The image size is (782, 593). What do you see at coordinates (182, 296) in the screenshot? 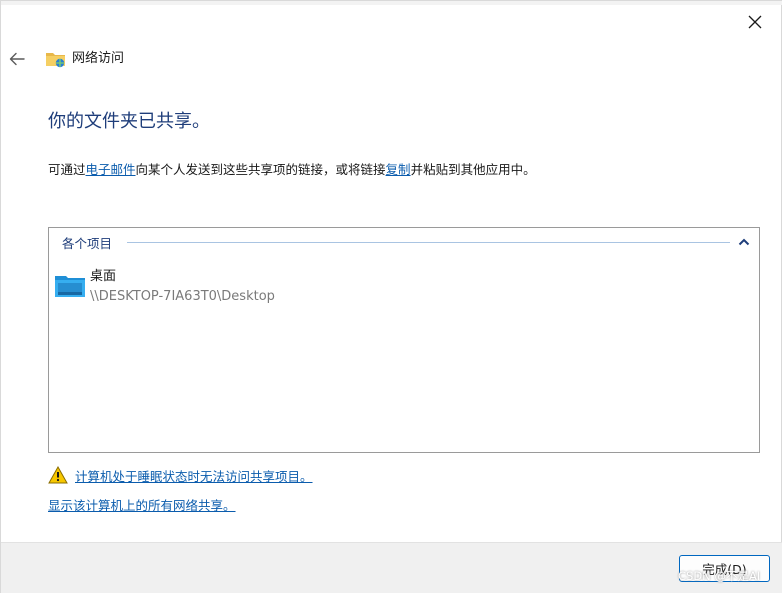
I see `item-path: \\DESKTOP-7IA63T0\Desktop` at bounding box center [182, 296].